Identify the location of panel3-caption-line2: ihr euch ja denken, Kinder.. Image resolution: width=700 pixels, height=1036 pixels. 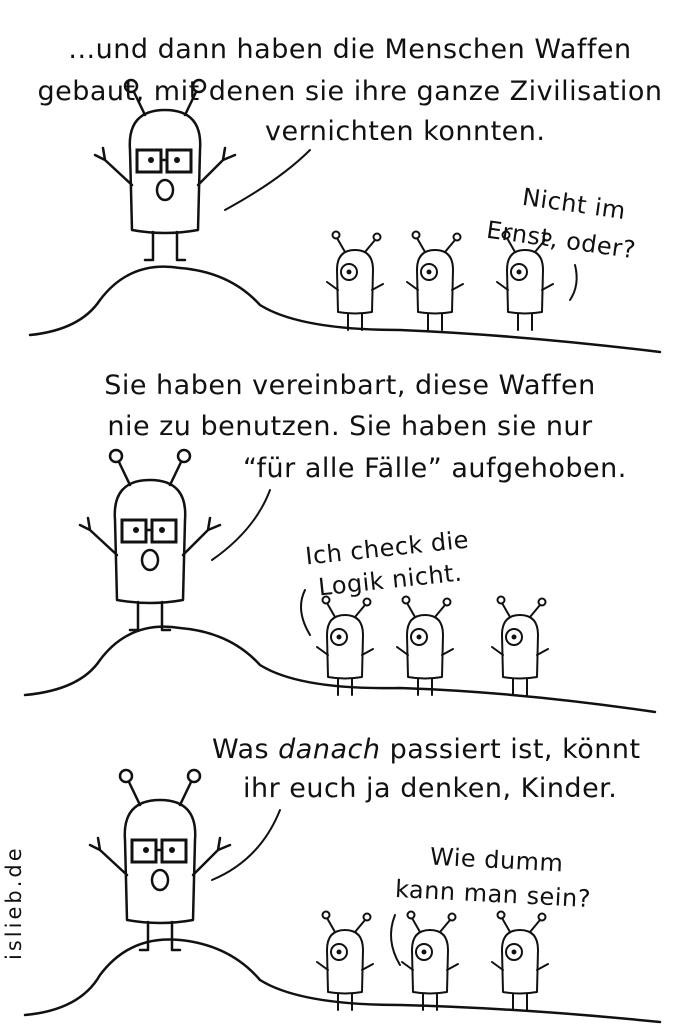
(430, 788).